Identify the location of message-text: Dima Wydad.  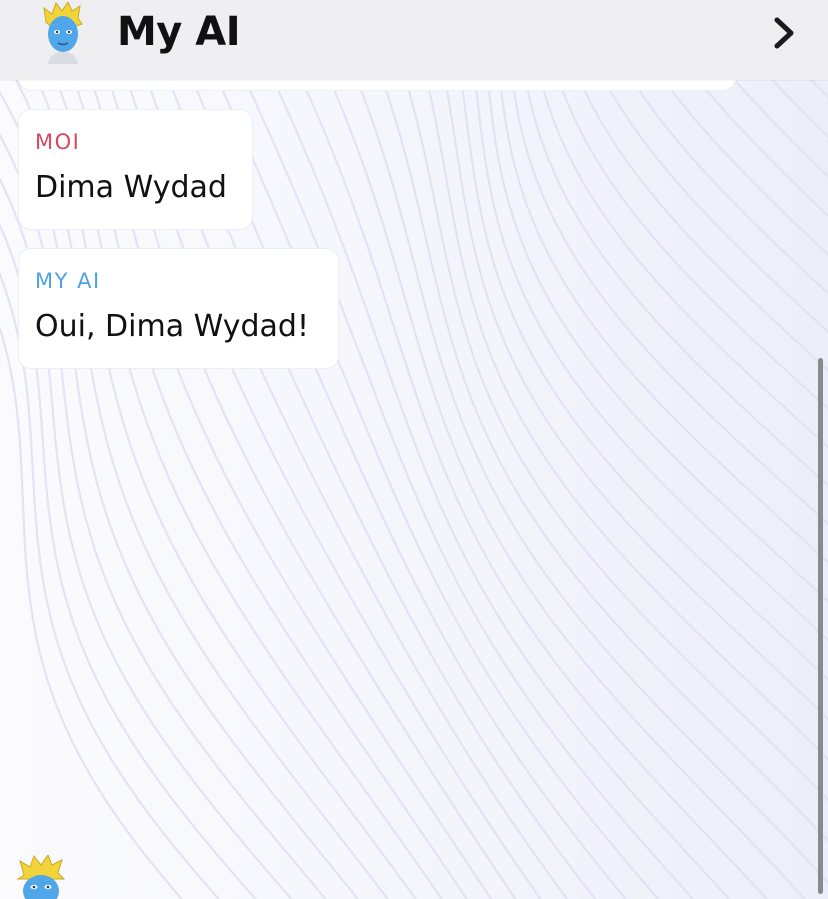
(131, 187).